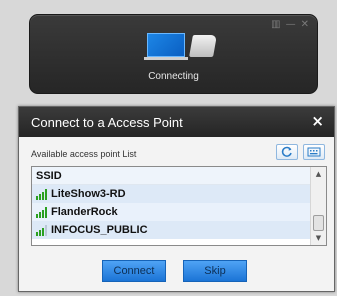 The image size is (337, 296). I want to click on refresh-button, so click(287, 152).